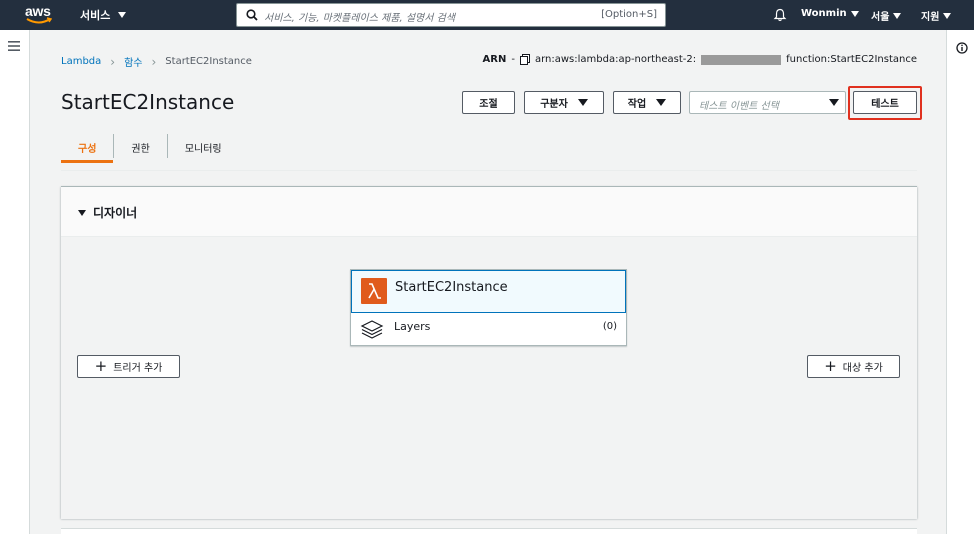 The image size is (974, 534). What do you see at coordinates (880, 17) in the screenshot?
I see `region-name: 서울` at bounding box center [880, 17].